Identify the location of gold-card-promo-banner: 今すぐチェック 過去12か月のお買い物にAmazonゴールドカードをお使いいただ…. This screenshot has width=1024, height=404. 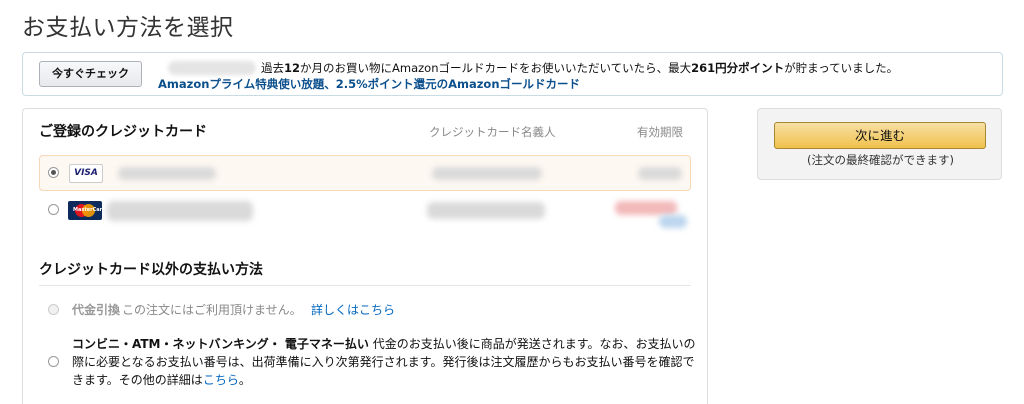
(512, 74).